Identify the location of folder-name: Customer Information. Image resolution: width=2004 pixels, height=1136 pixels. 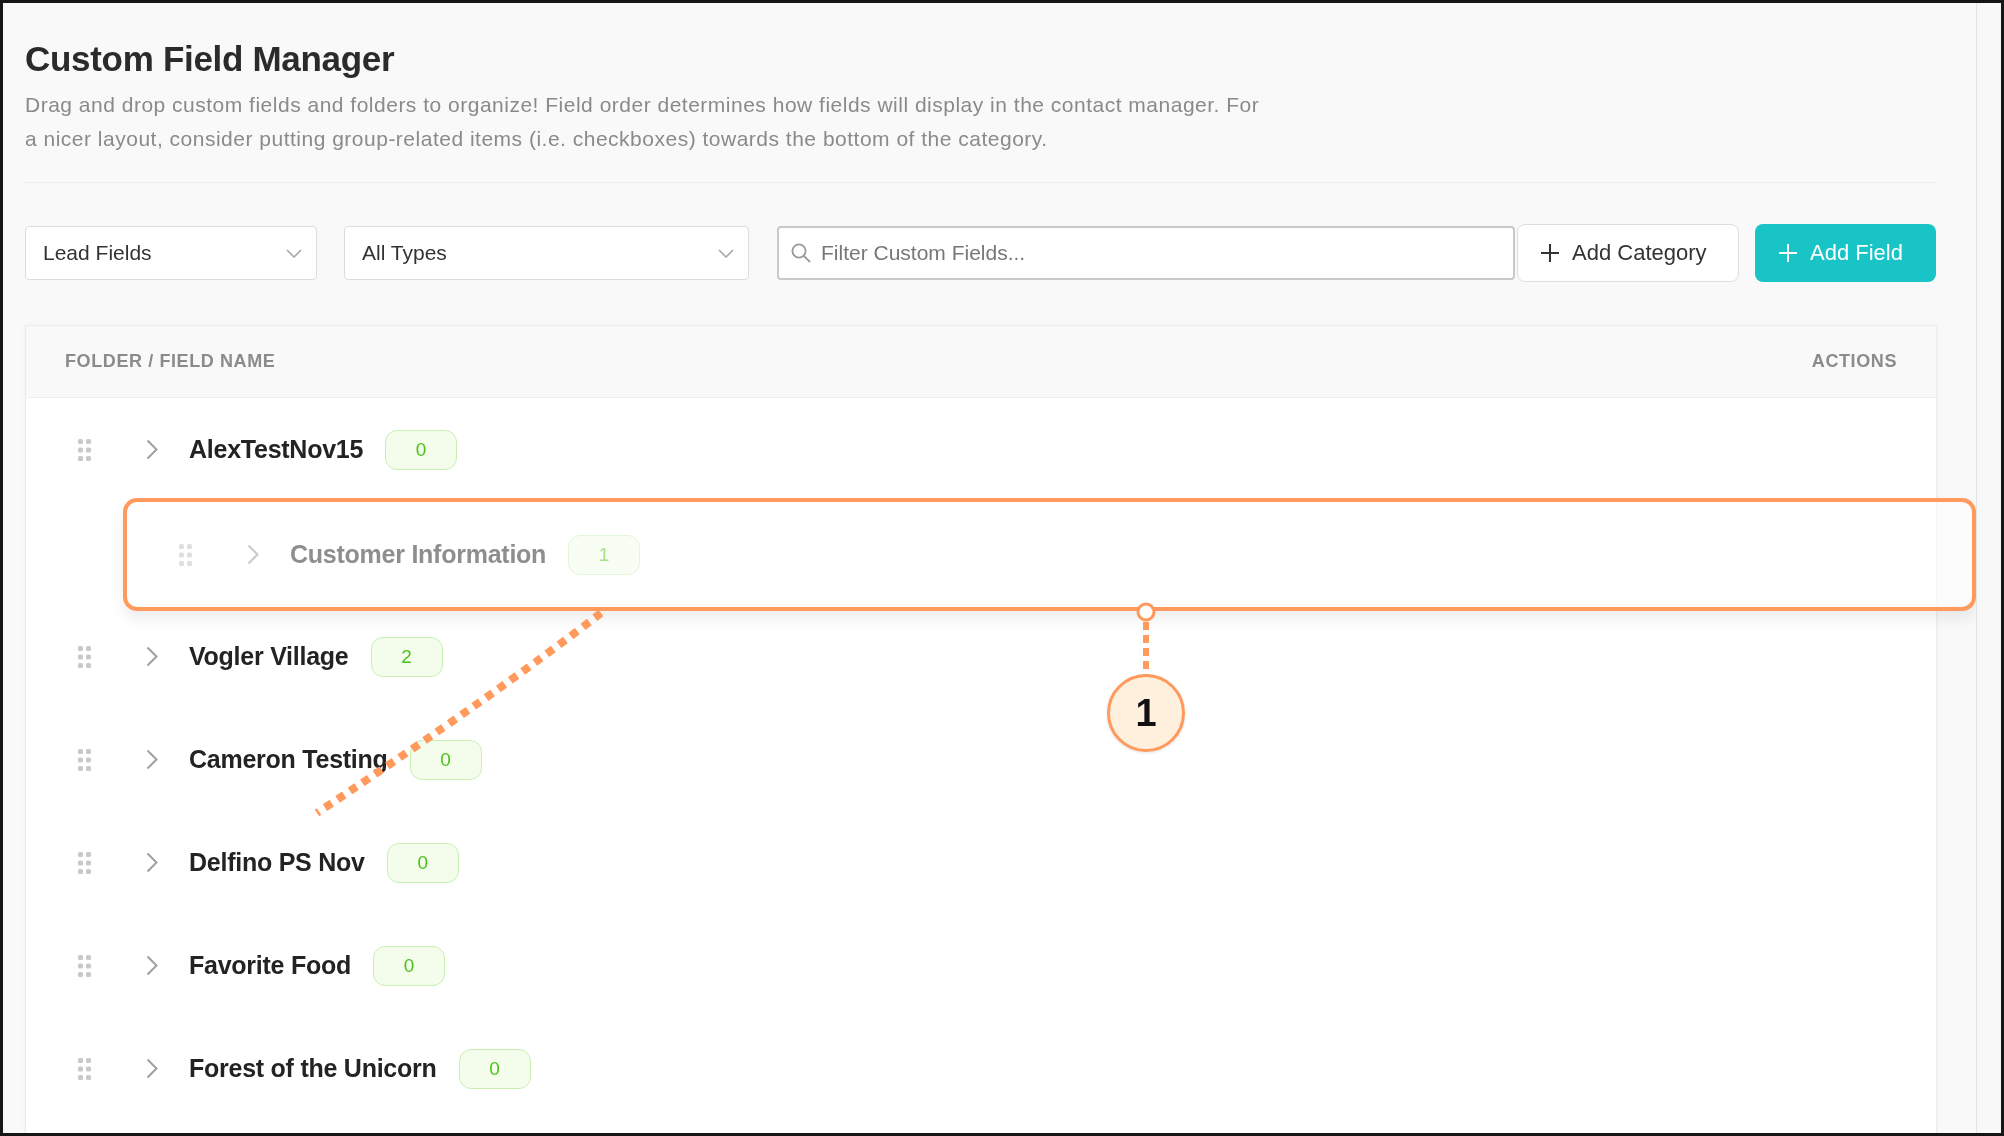
(418, 554).